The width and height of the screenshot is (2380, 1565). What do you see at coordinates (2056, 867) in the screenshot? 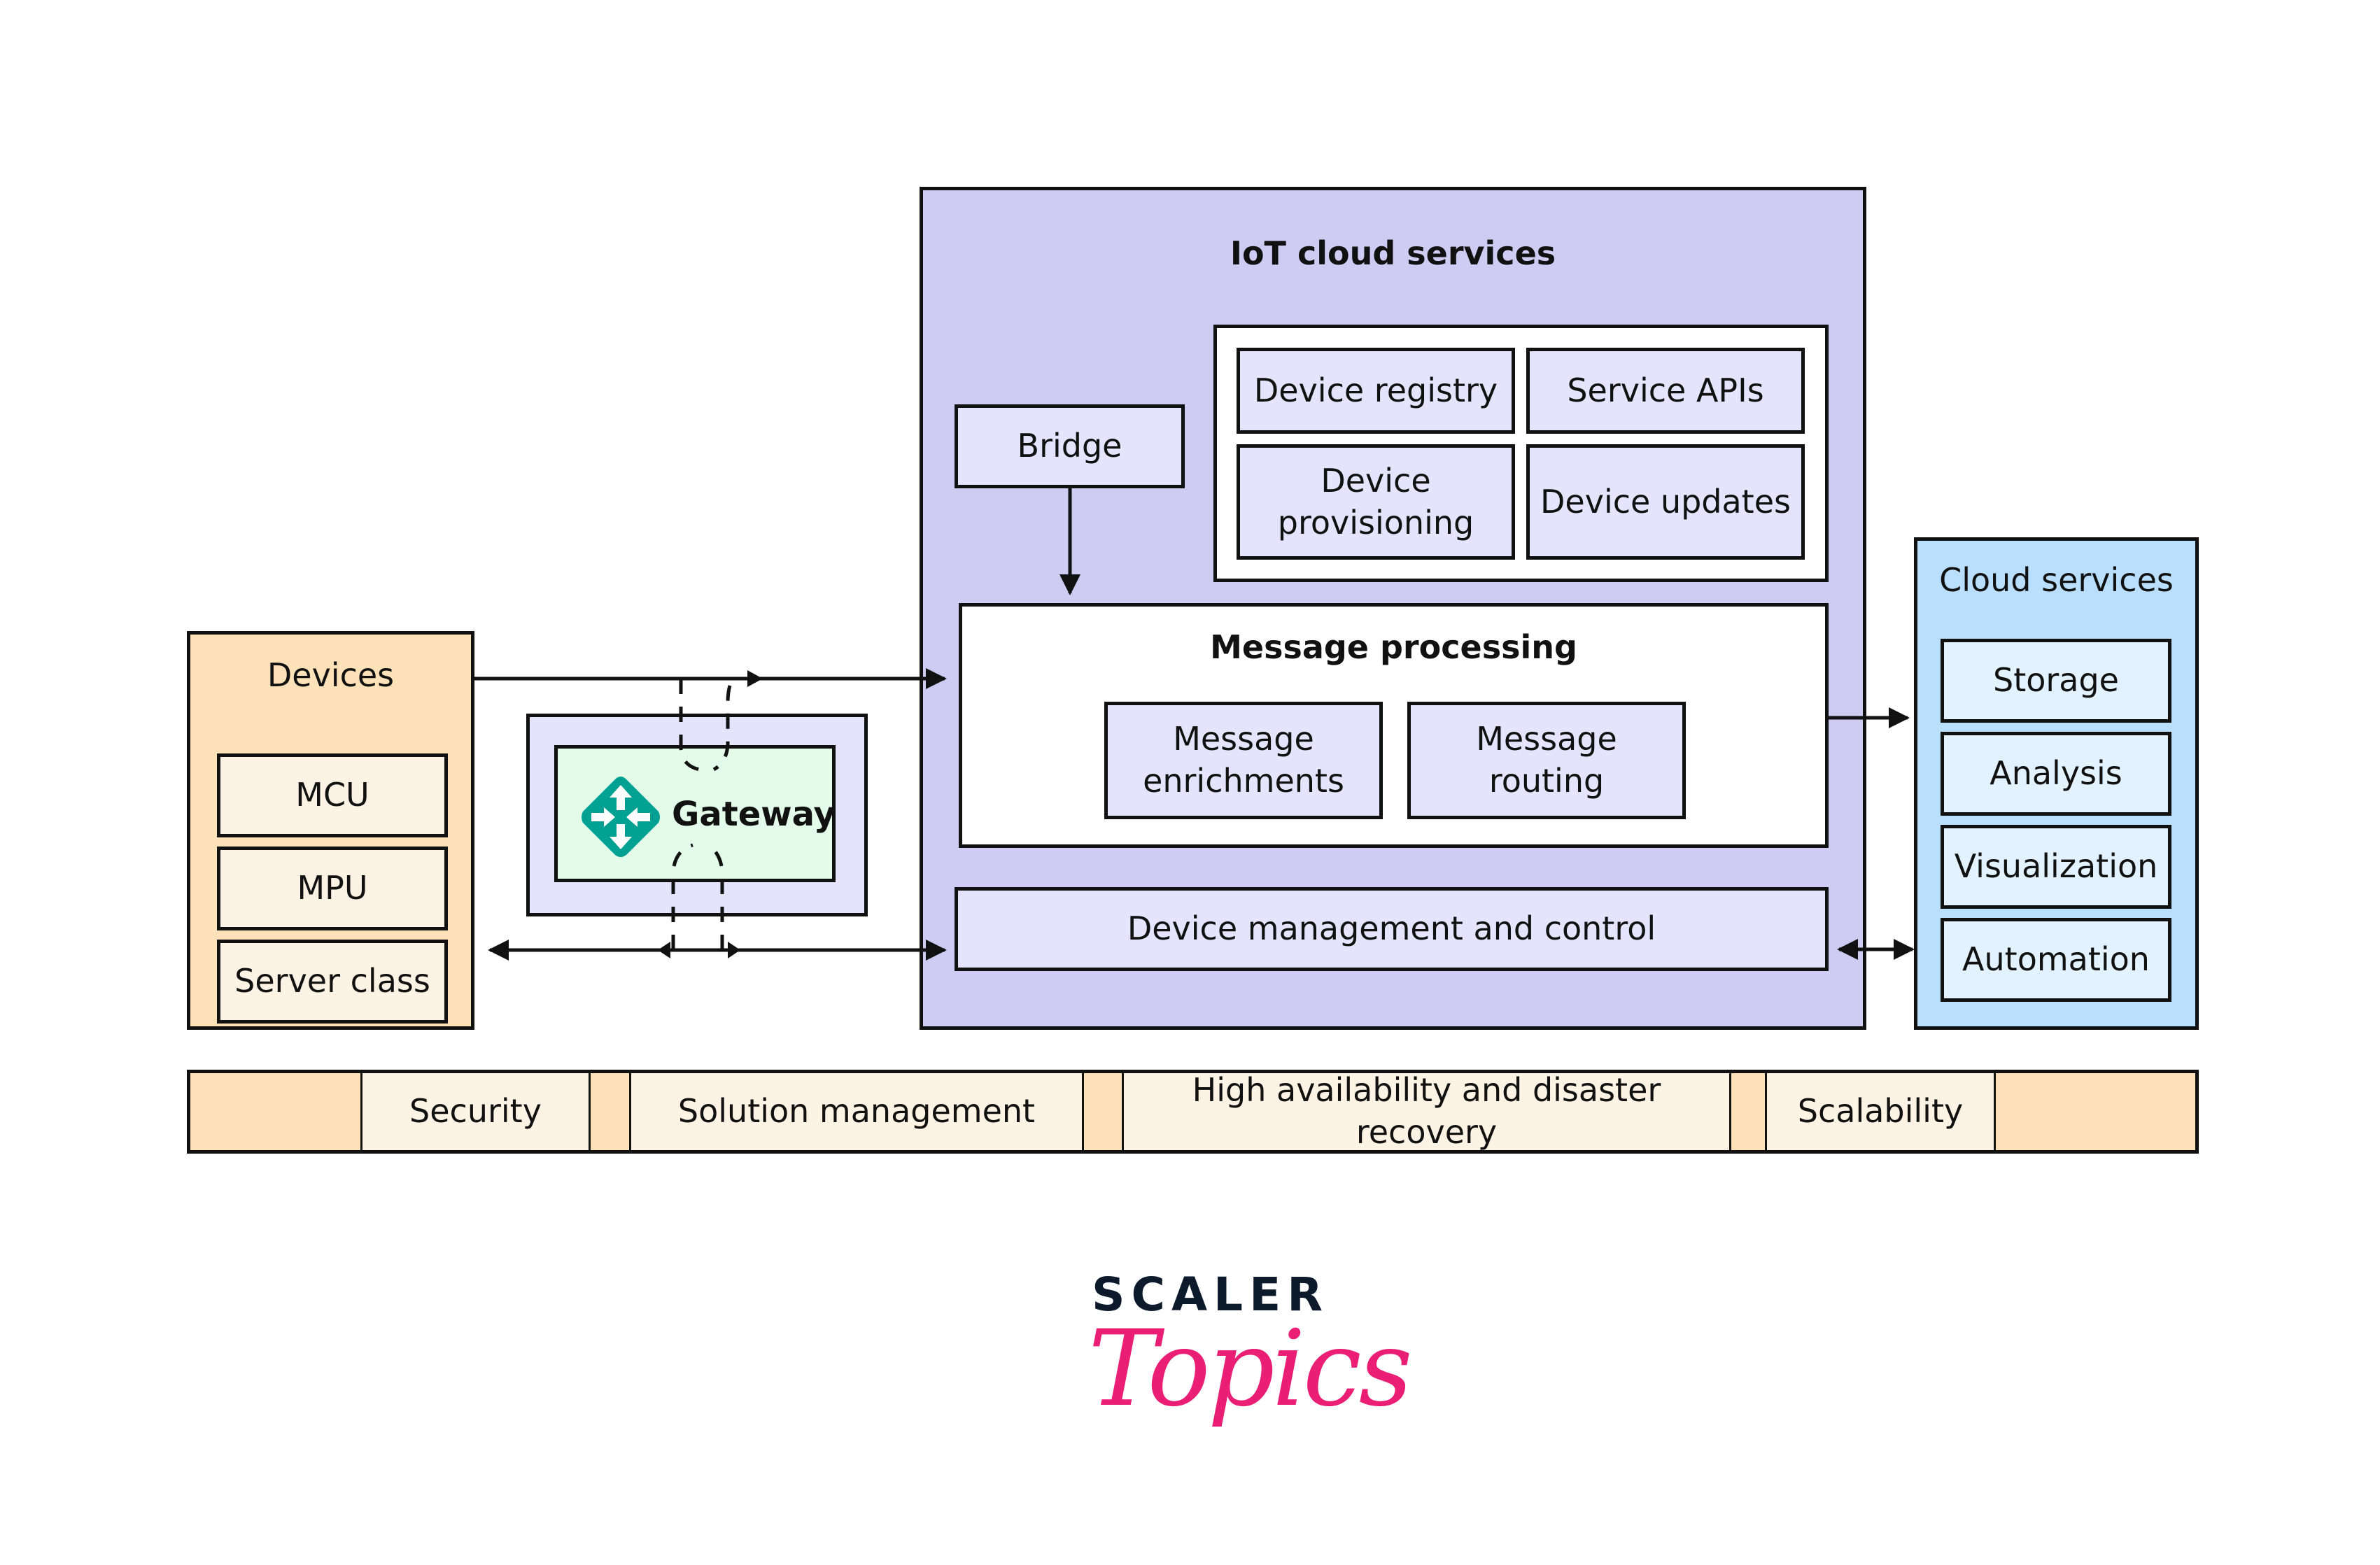
I see `cloud-item-visualization: Visualization` at bounding box center [2056, 867].